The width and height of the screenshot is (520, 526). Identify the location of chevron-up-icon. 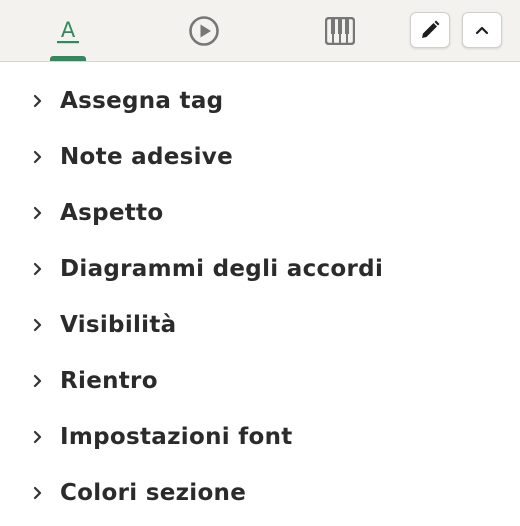
(482, 30).